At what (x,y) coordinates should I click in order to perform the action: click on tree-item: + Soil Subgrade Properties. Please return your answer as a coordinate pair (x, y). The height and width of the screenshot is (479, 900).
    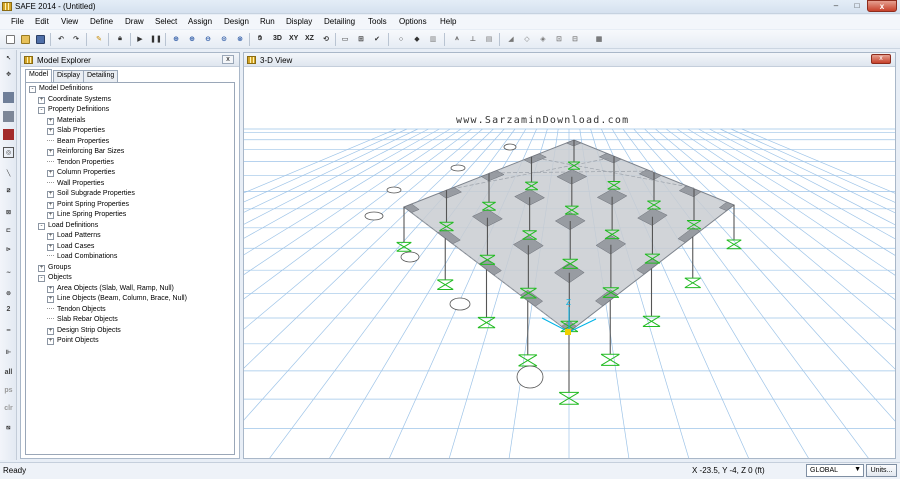
    Looking at the image, I should click on (91, 195).